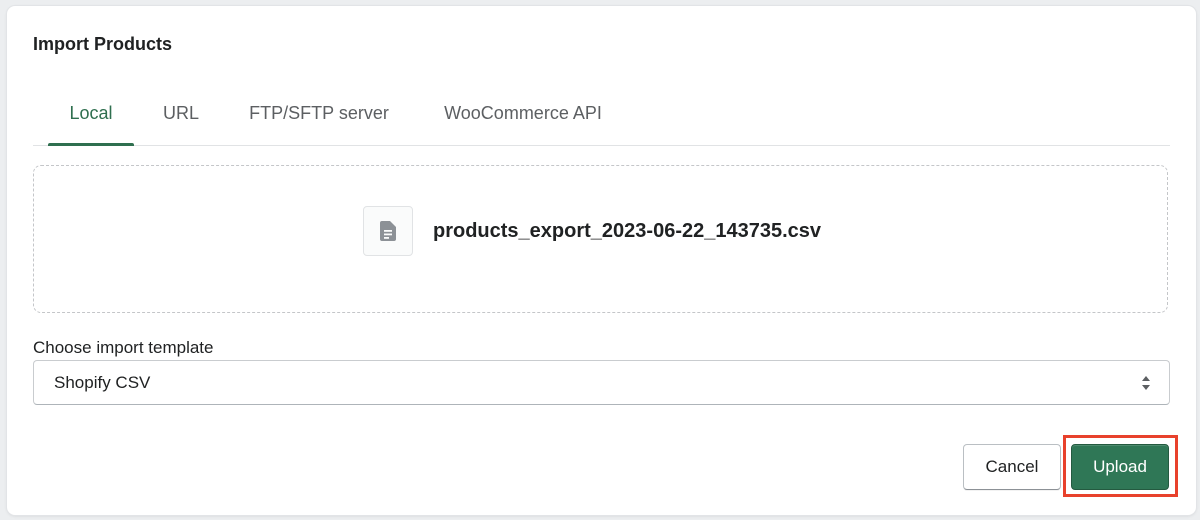  What do you see at coordinates (1012, 467) in the screenshot?
I see `cancel-button: Cancel` at bounding box center [1012, 467].